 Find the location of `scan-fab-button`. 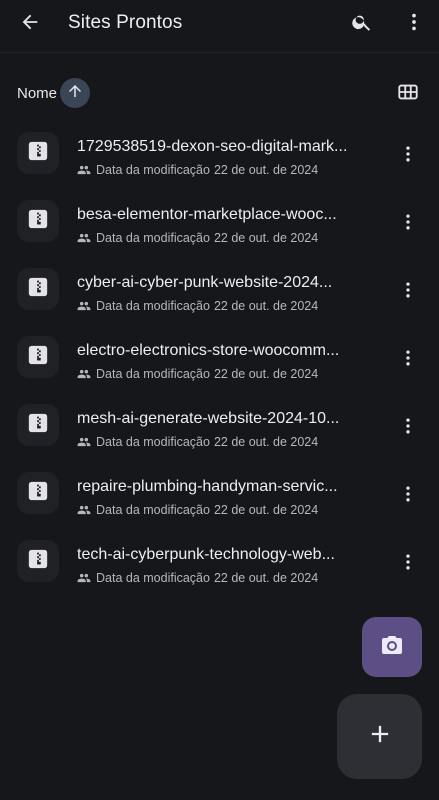

scan-fab-button is located at coordinates (392, 647).